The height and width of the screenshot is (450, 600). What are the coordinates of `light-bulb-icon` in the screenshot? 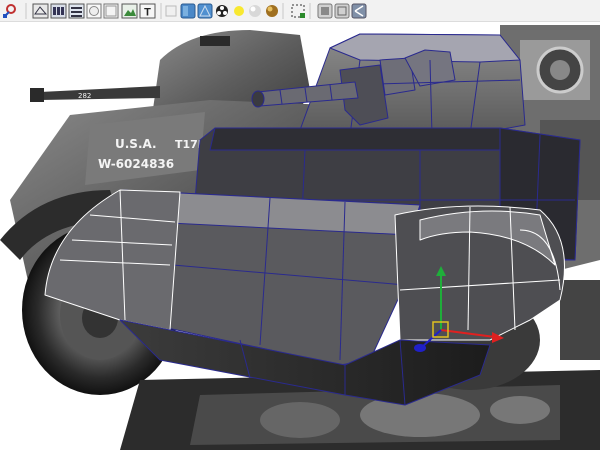 It's located at (239, 11).